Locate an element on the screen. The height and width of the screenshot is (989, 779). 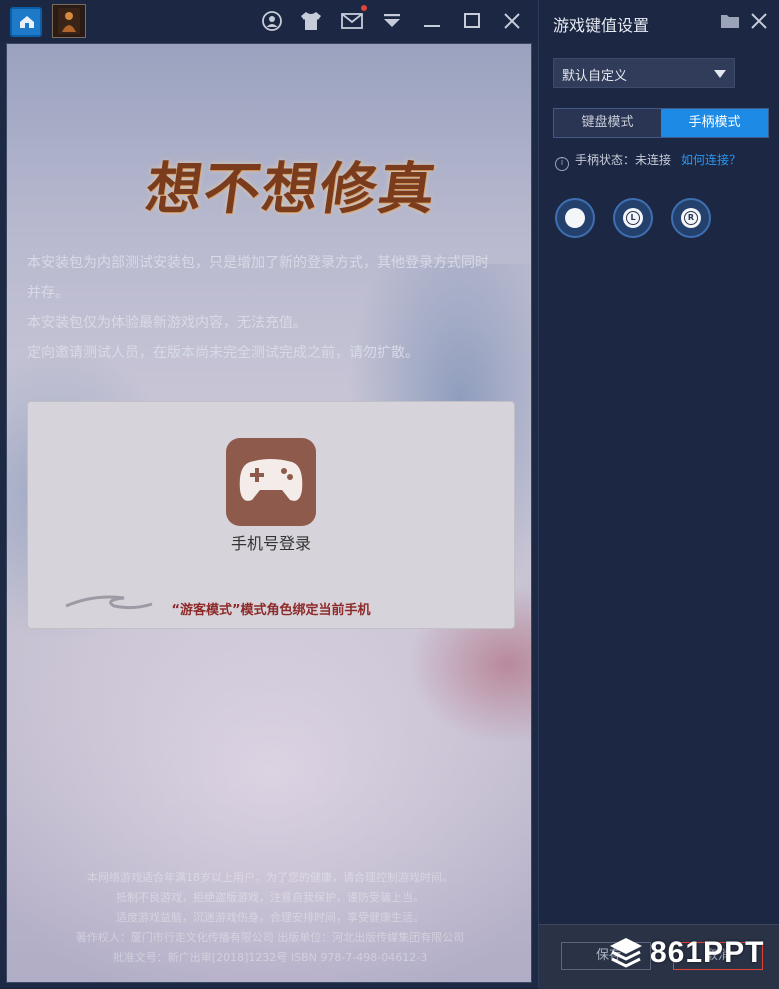
gamepad-status: i 手柄状态：未连接 如何连接？ is located at coordinates (648, 161).